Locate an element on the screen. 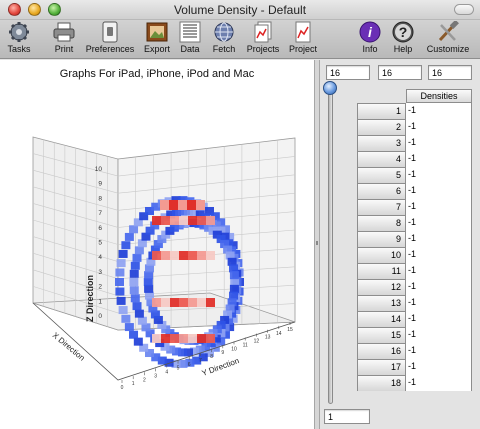 This screenshot has width=480, height=429. export-button: Export is located at coordinates (157, 39).